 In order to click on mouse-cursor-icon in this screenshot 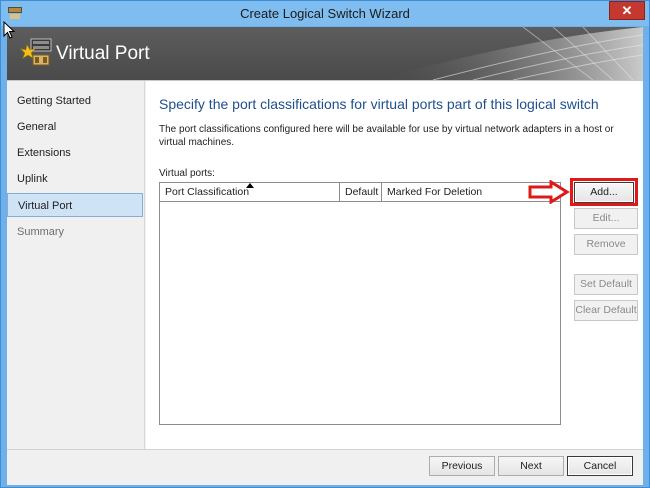, I will do `click(9, 30)`.